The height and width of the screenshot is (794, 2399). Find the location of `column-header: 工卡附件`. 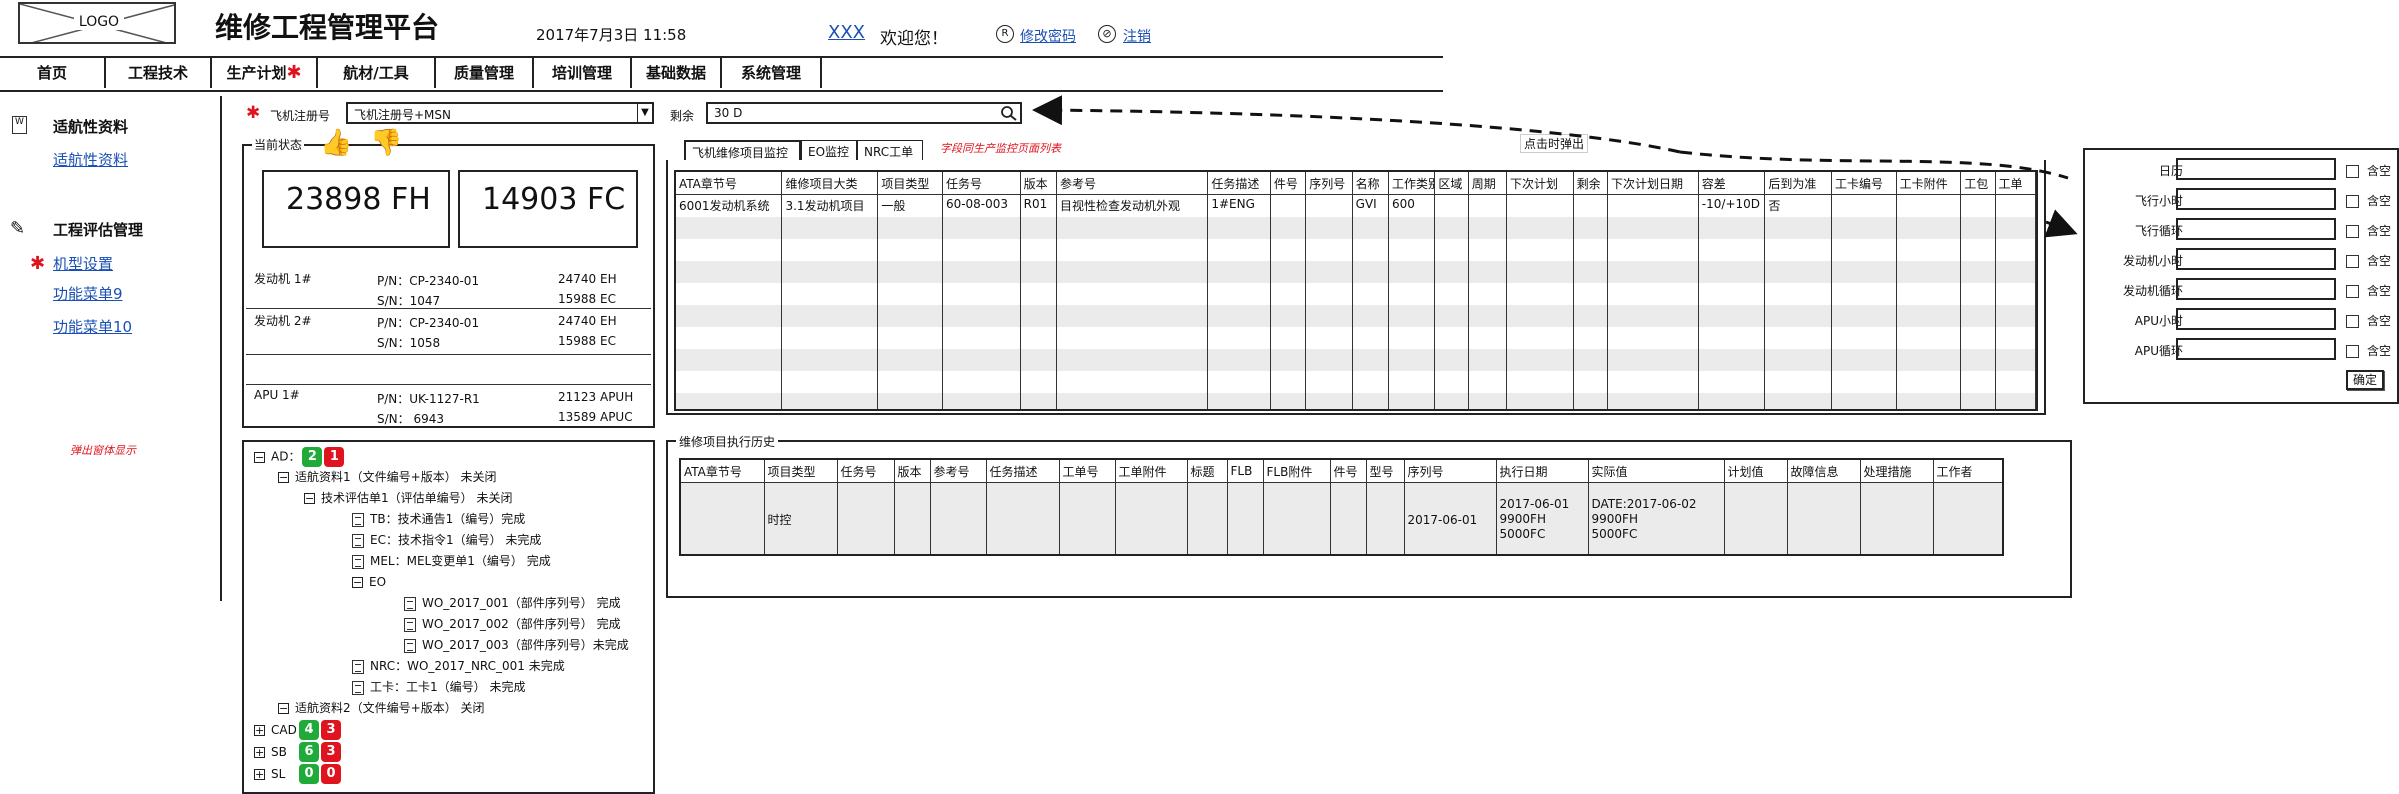

column-header: 工卡附件 is located at coordinates (1929, 183).